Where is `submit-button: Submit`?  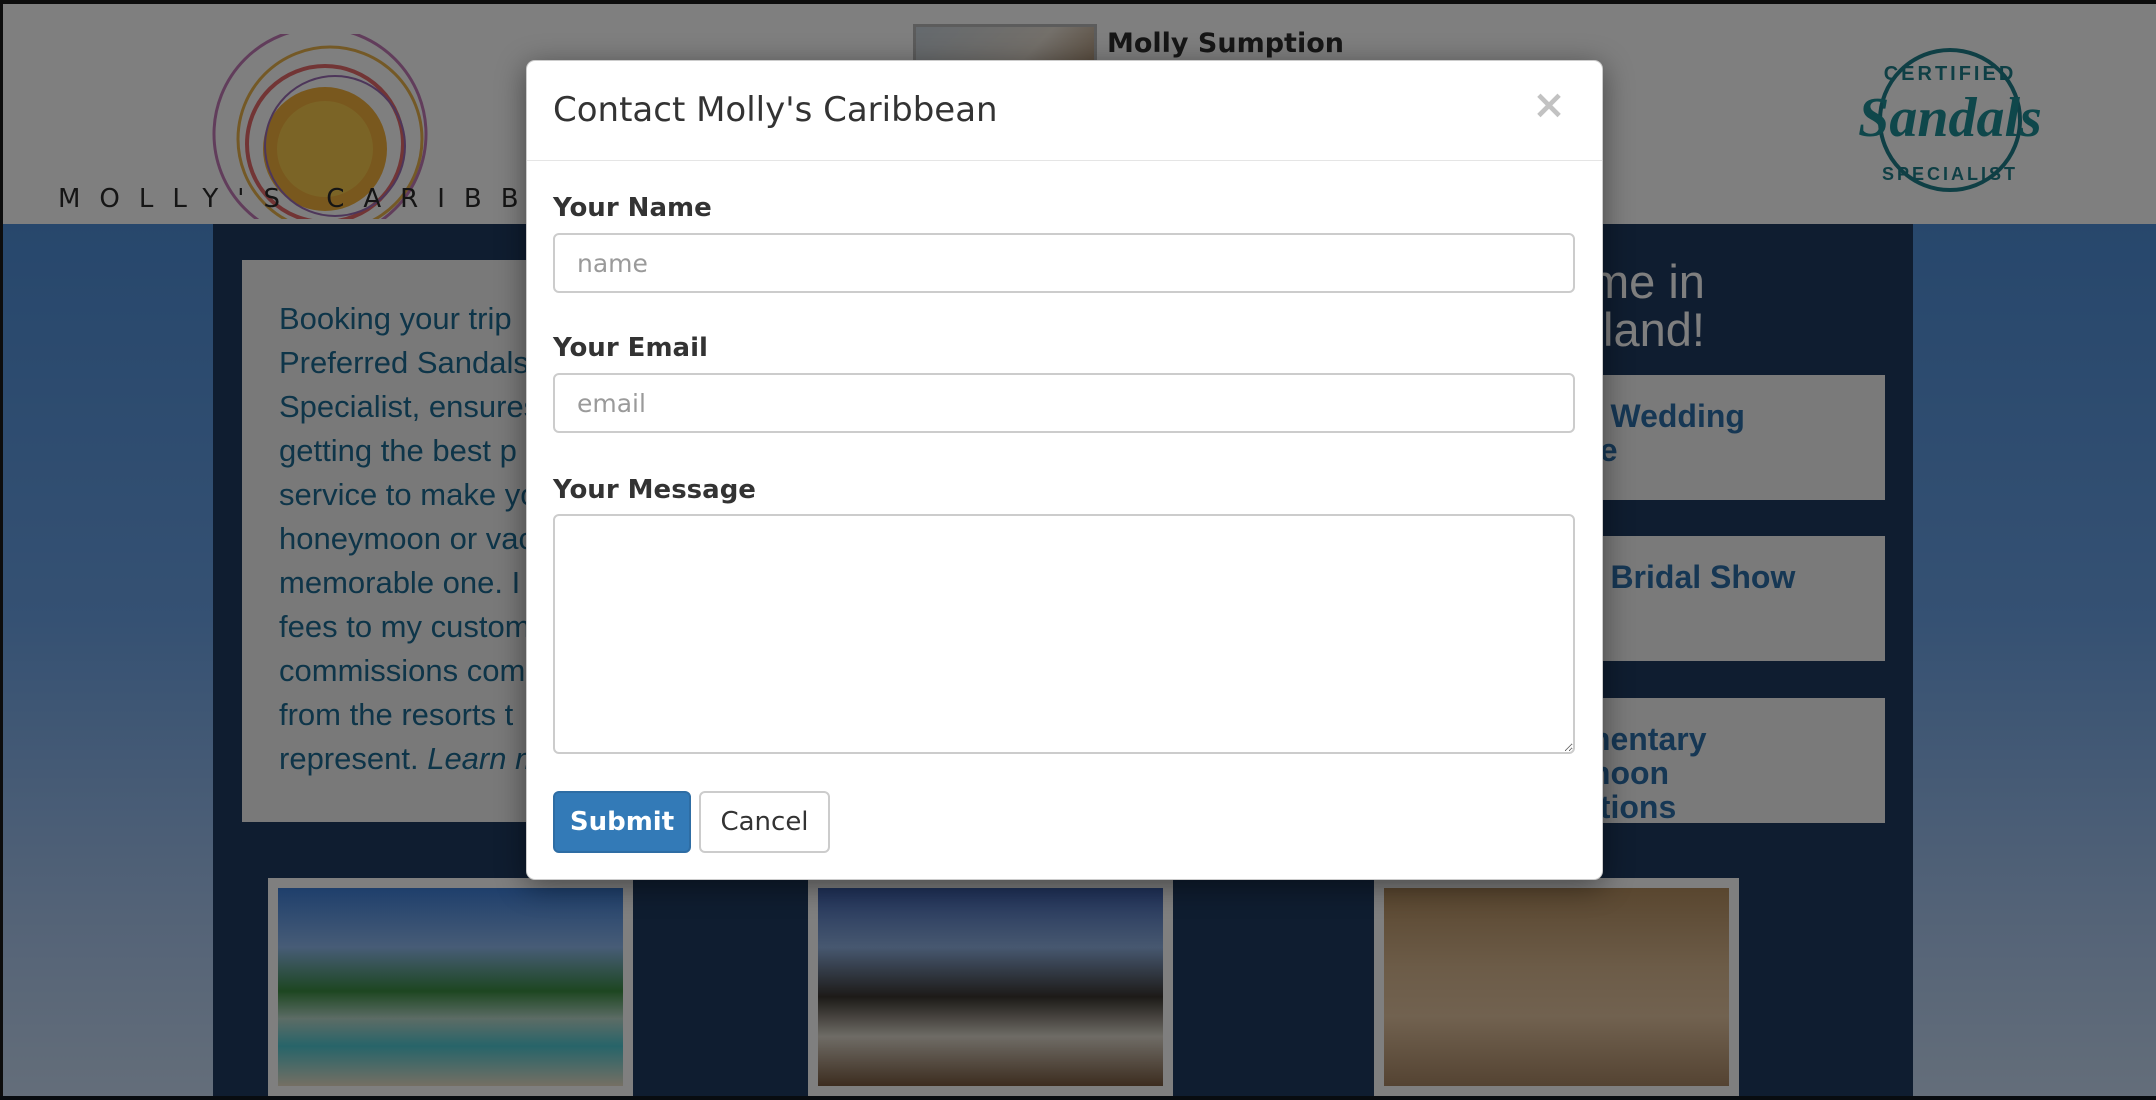
submit-button: Submit is located at coordinates (622, 822).